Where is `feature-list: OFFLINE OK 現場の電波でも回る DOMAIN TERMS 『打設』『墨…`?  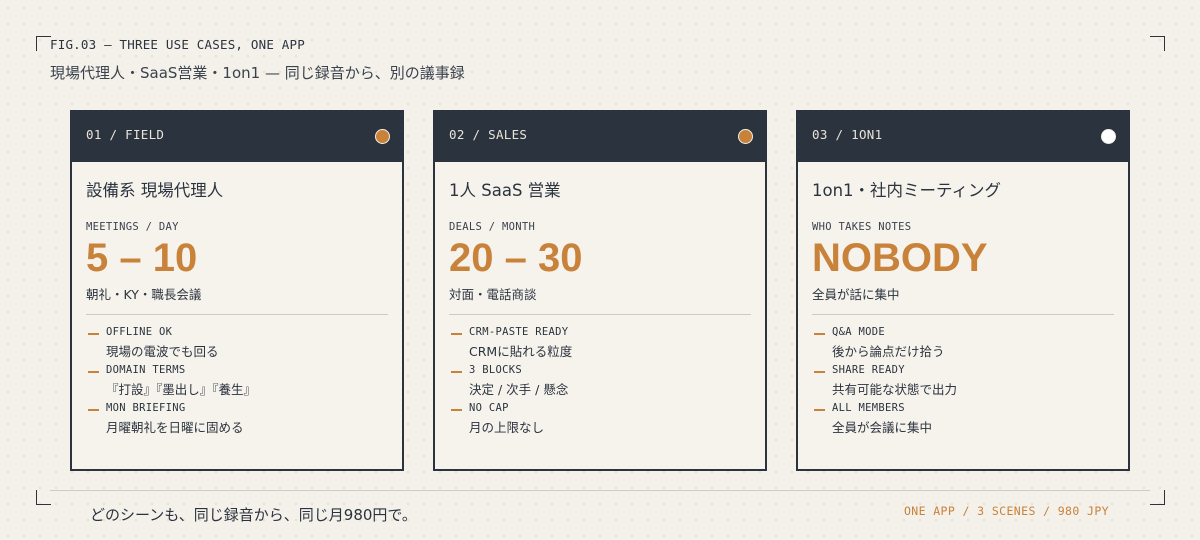
feature-list: OFFLINE OK 現場の電波でも回る DOMAIN TERMS 『打設』『墨… is located at coordinates (237, 383).